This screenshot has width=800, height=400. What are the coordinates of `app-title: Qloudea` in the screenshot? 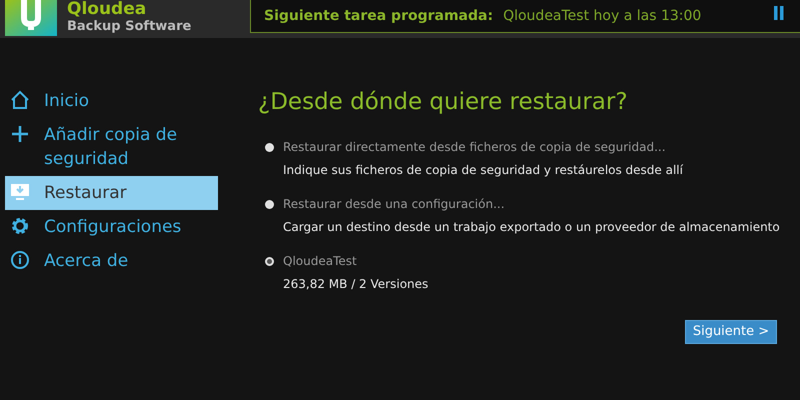 It's located at (107, 9).